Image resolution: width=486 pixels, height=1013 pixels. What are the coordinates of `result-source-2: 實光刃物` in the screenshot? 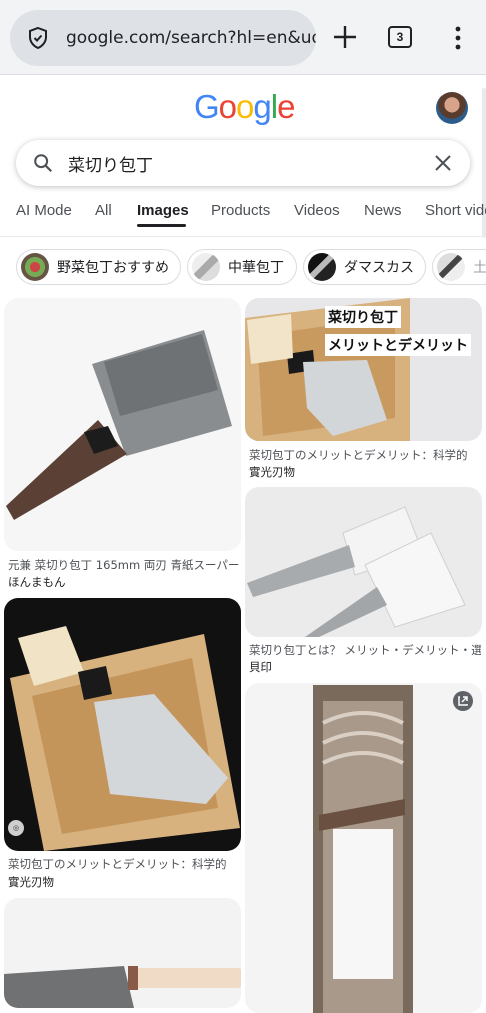 It's located at (272, 472).